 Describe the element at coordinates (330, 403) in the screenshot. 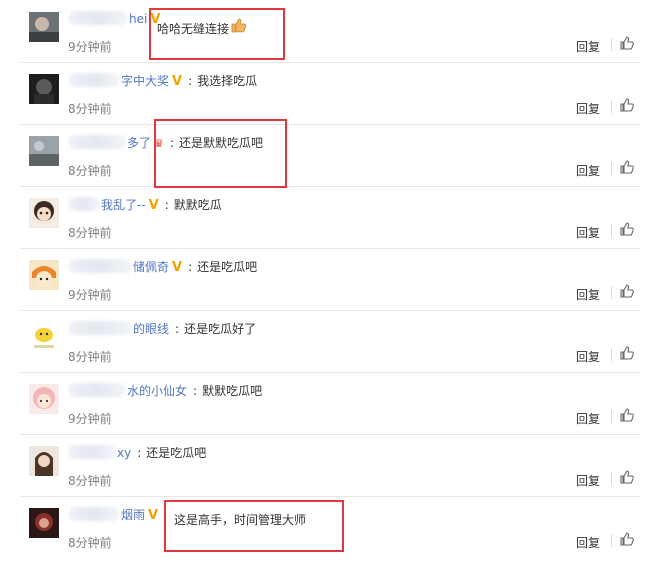

I see `comment-item: 水的小仙女: 默默吃瓜吧 9分钟前 回复` at that location.